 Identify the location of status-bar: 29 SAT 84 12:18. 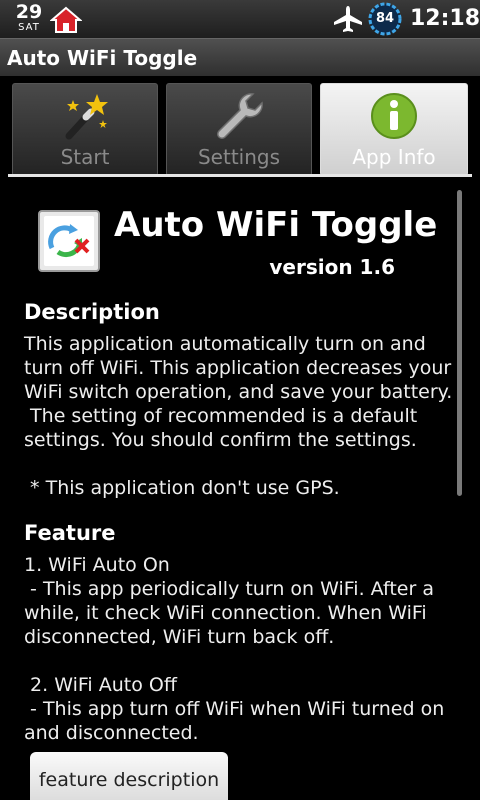
(240, 19).